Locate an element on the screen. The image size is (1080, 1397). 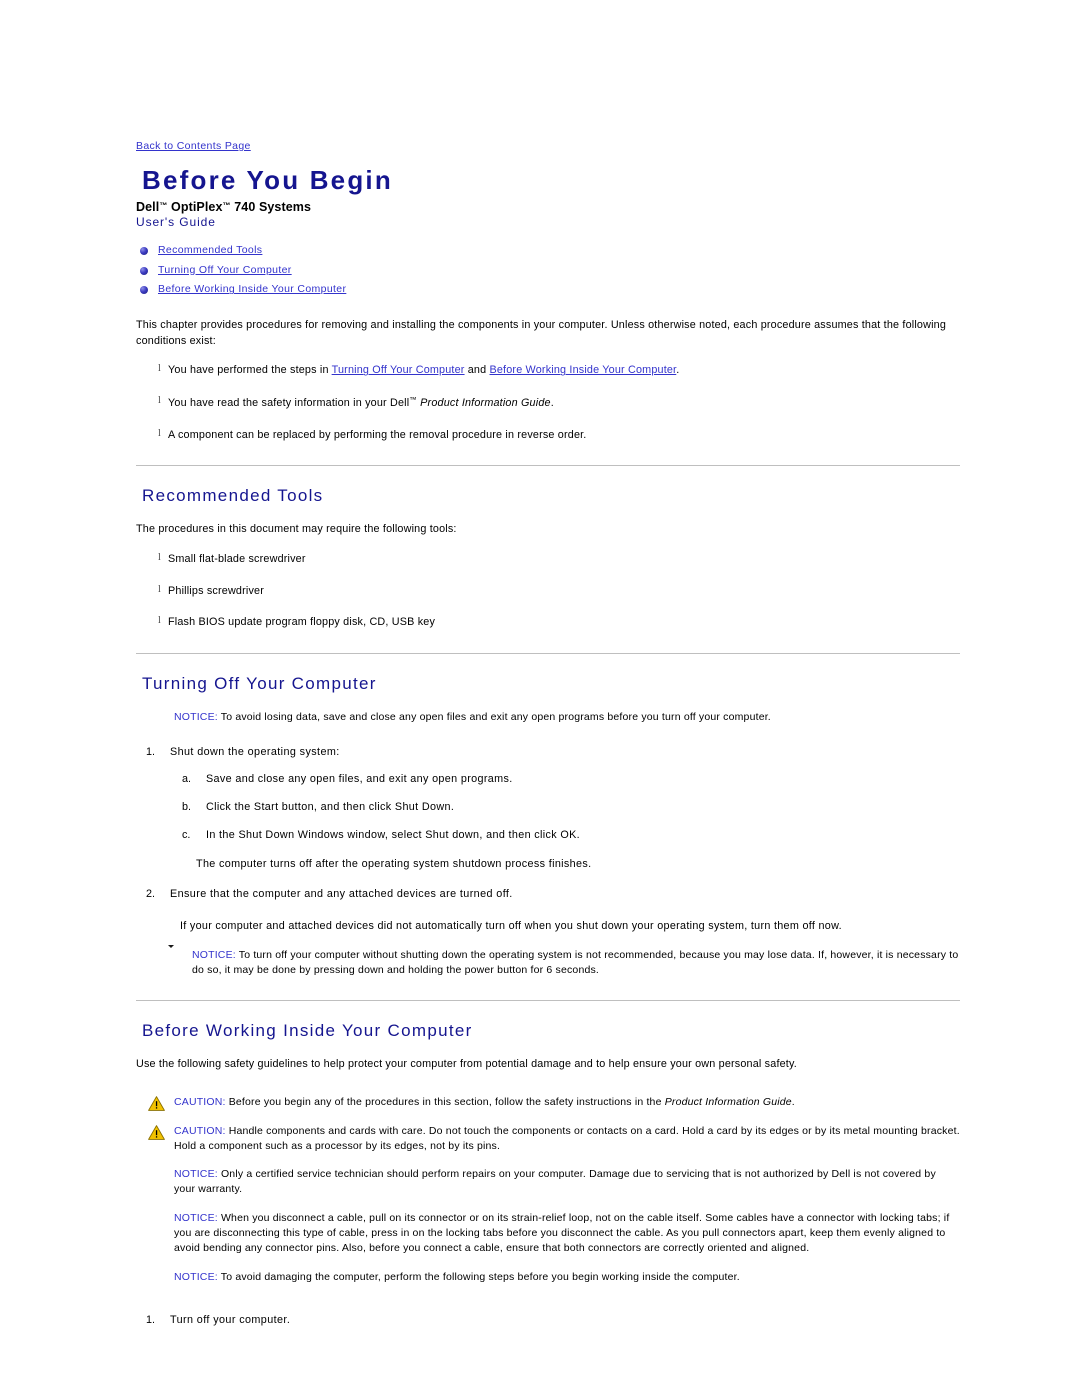
list-item: l Small flat-blade screwdriver is located at coordinates (548, 560).